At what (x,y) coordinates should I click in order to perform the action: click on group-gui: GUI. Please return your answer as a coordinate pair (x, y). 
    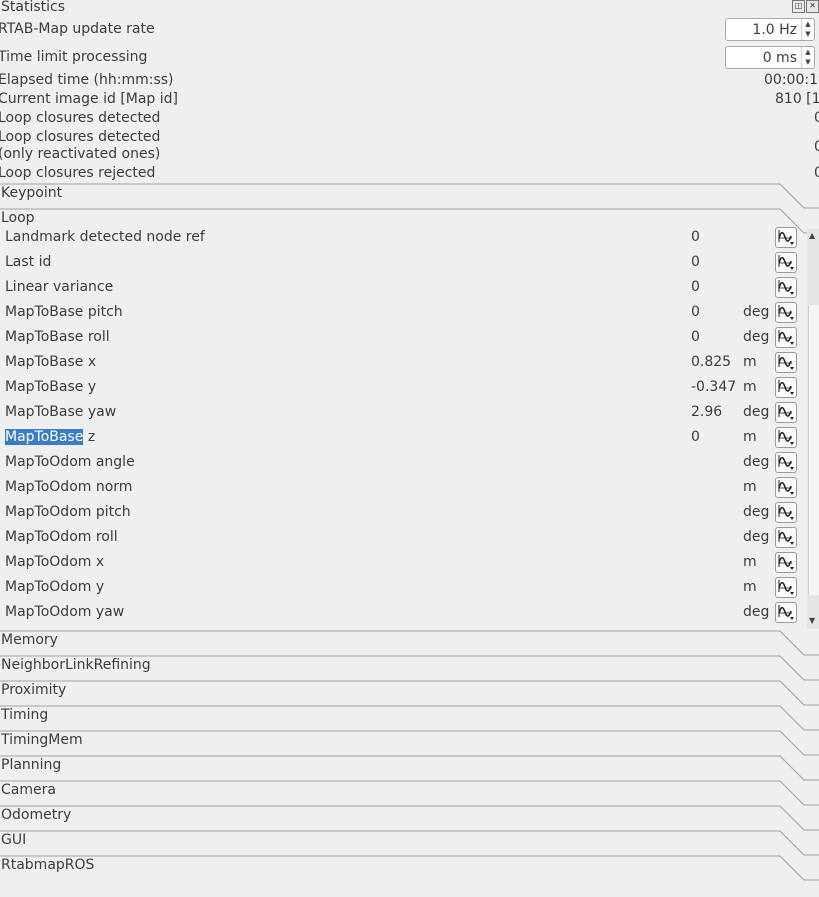
    Looking at the image, I should click on (409, 843).